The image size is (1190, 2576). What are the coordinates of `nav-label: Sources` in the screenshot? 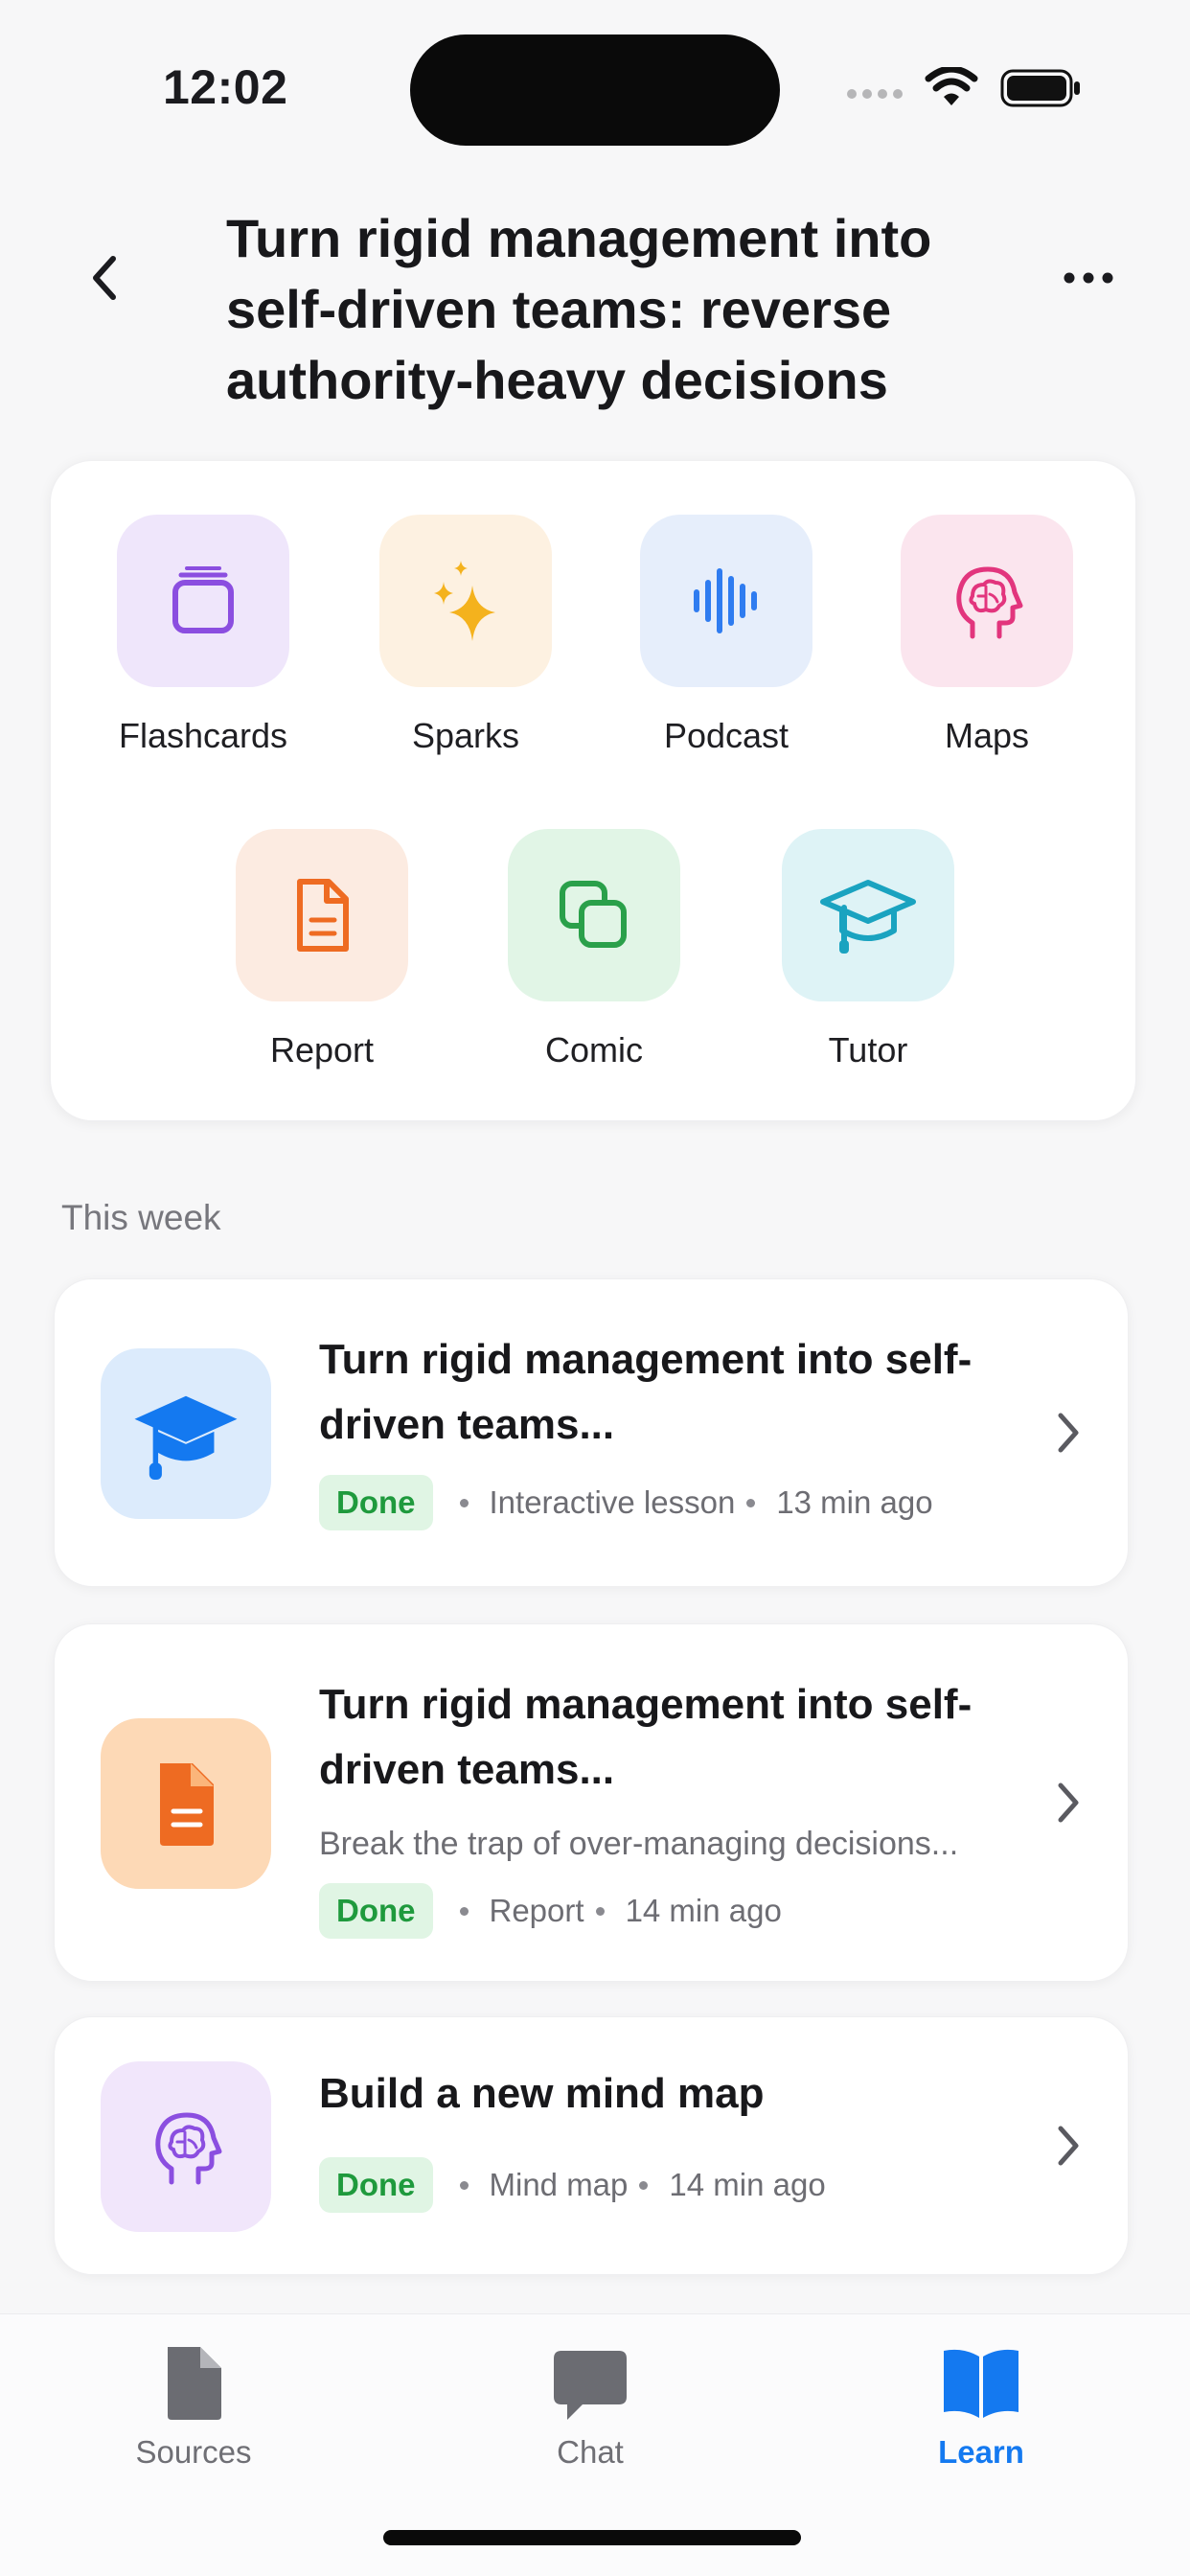 It's located at (194, 2452).